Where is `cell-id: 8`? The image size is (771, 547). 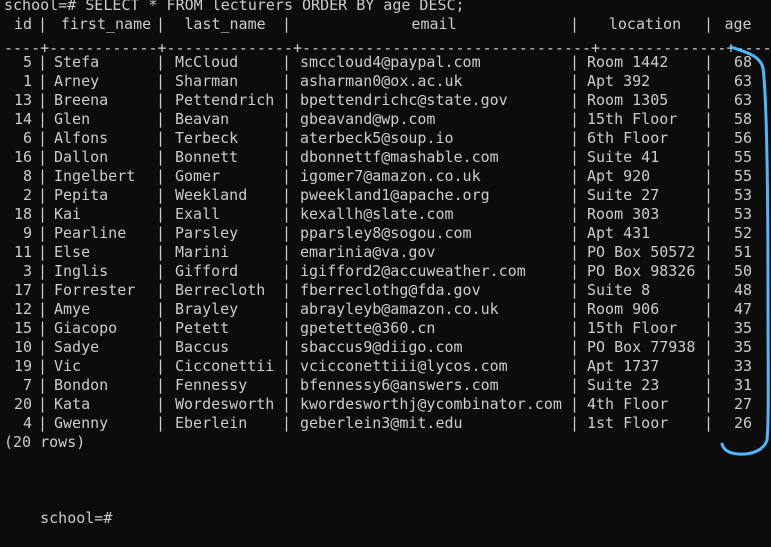 cell-id: 8 is located at coordinates (27, 176).